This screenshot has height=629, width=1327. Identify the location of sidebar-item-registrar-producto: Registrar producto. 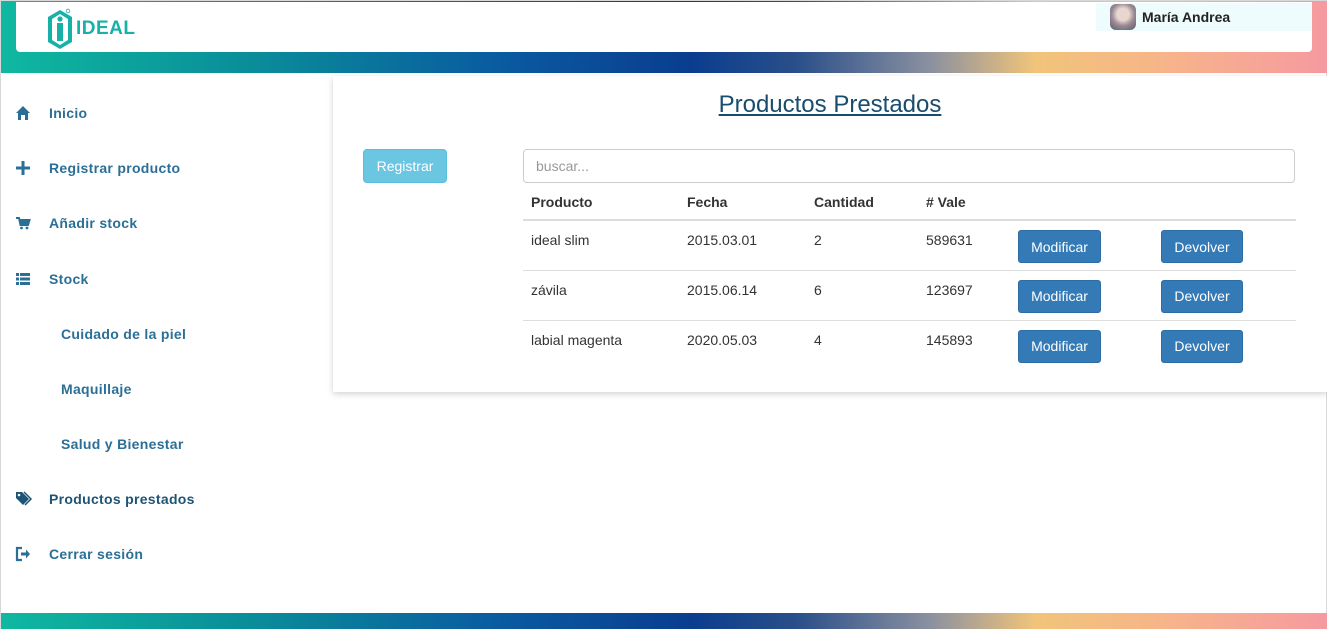
(90, 168).